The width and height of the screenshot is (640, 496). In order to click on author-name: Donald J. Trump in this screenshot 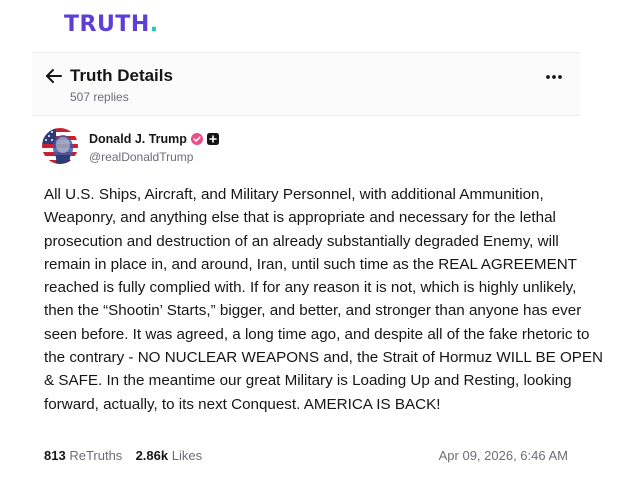, I will do `click(138, 139)`.